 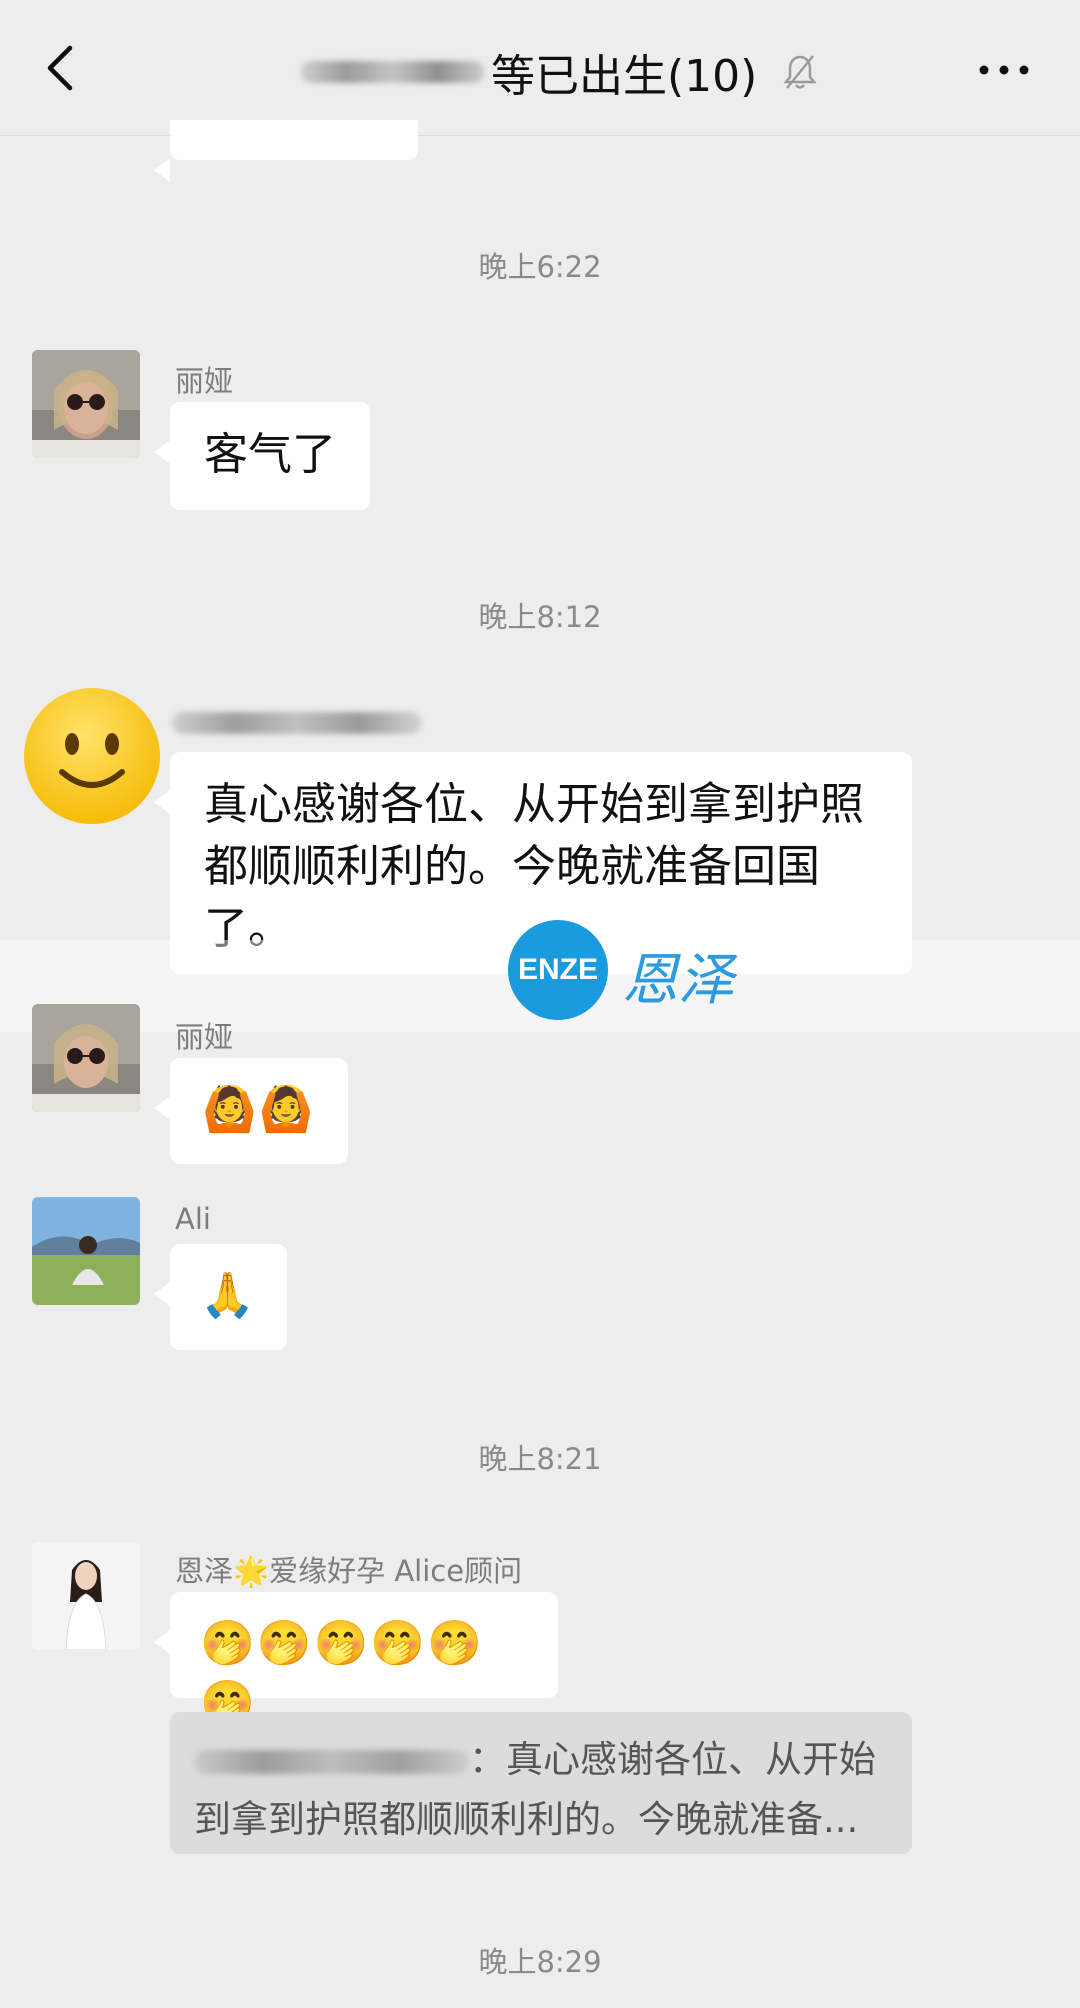 What do you see at coordinates (259, 1109) in the screenshot?
I see `message-emoji: 🙆🙆` at bounding box center [259, 1109].